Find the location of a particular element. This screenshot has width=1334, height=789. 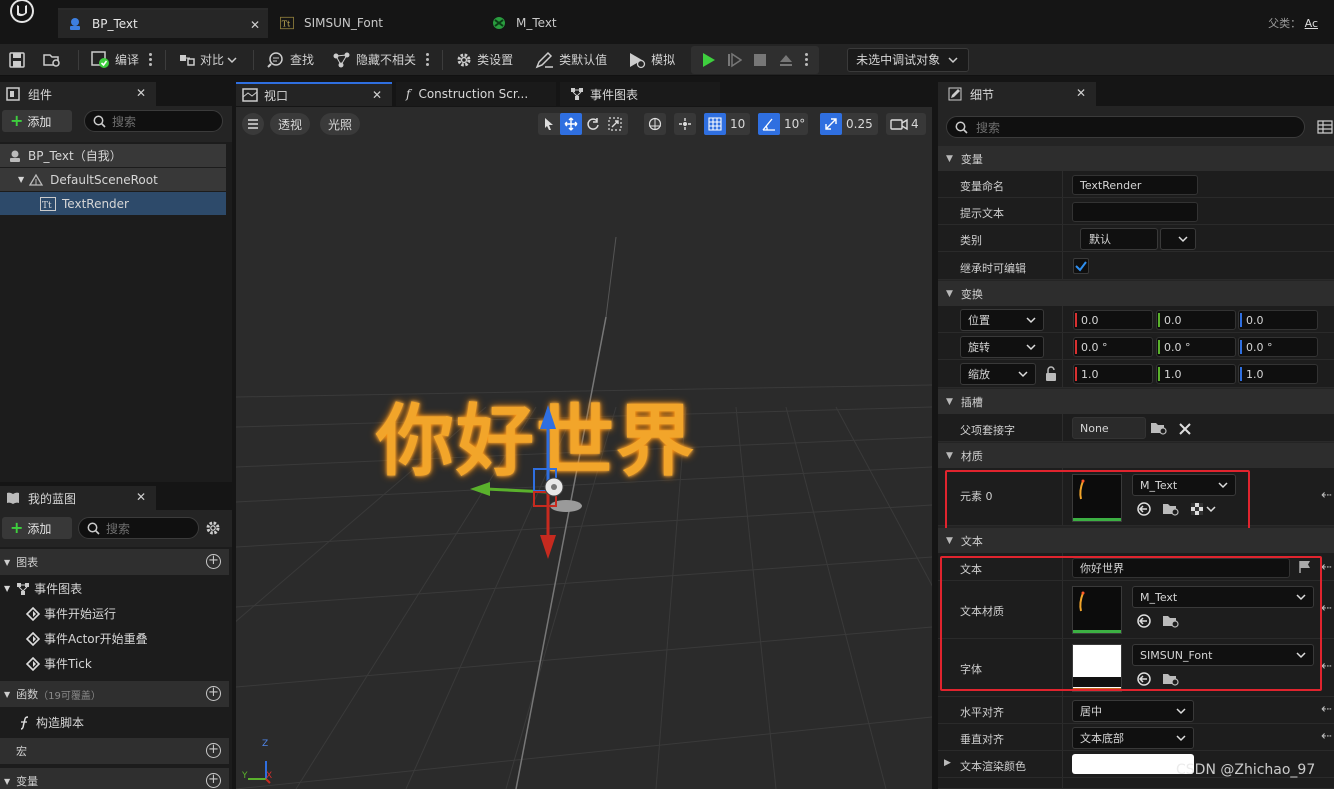

tab-m-text: M_Text is located at coordinates (582, 23).